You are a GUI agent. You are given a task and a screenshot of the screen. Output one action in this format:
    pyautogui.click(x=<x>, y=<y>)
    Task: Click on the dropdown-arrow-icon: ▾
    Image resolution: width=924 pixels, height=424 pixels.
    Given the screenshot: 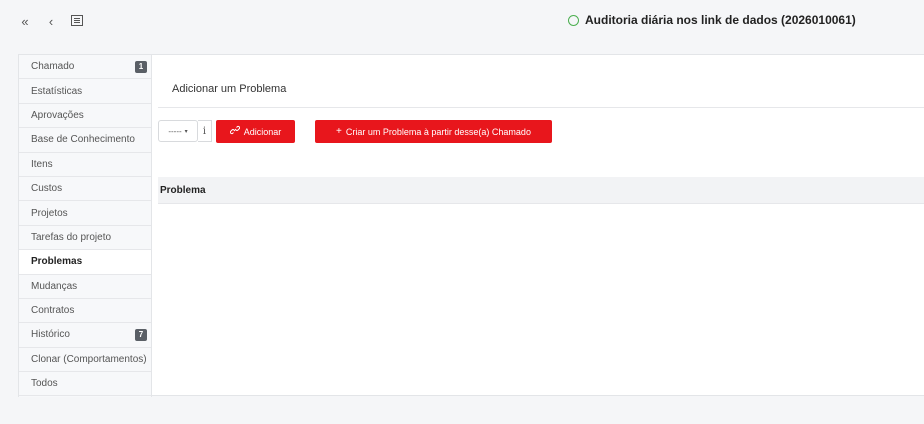 What is the action you would take?
    pyautogui.click(x=186, y=131)
    